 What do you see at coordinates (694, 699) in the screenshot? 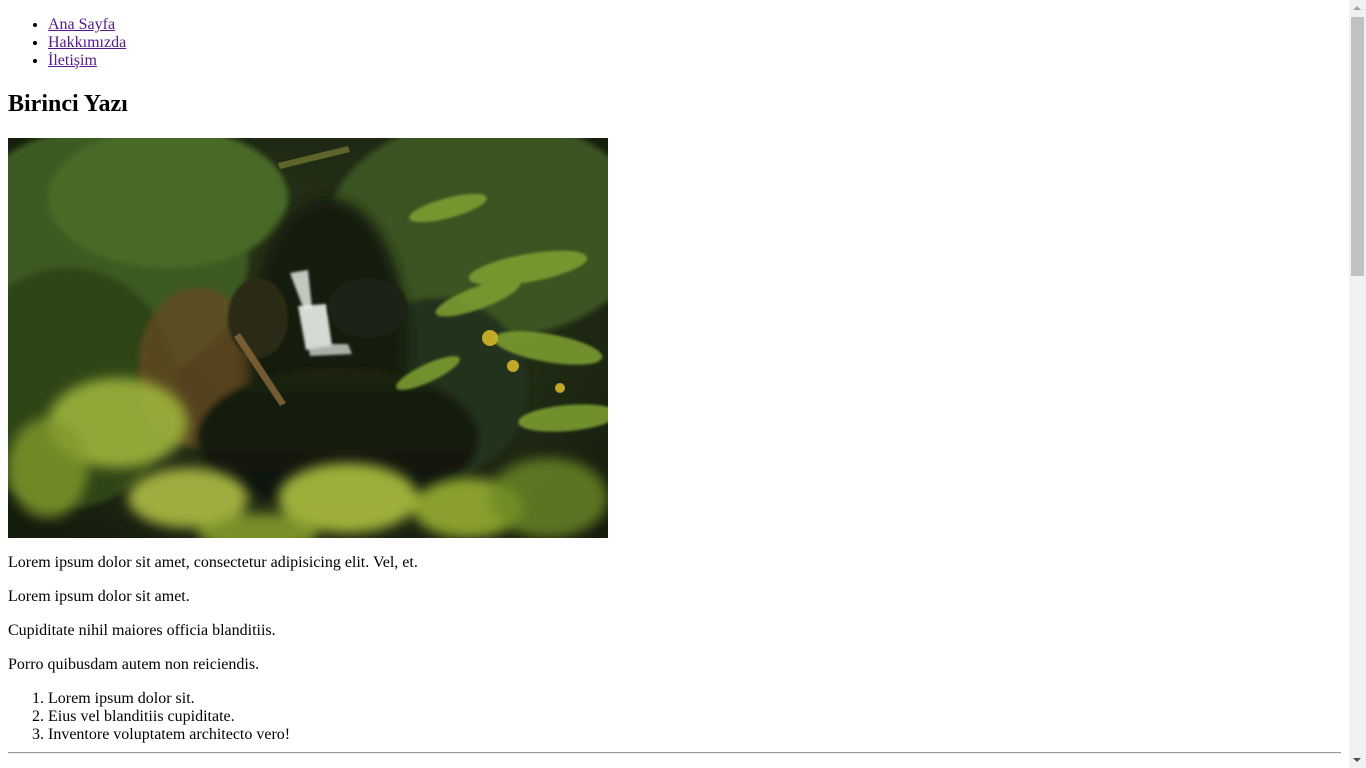
I see `list-item: Lorem ipsum dolor sit.` at bounding box center [694, 699].